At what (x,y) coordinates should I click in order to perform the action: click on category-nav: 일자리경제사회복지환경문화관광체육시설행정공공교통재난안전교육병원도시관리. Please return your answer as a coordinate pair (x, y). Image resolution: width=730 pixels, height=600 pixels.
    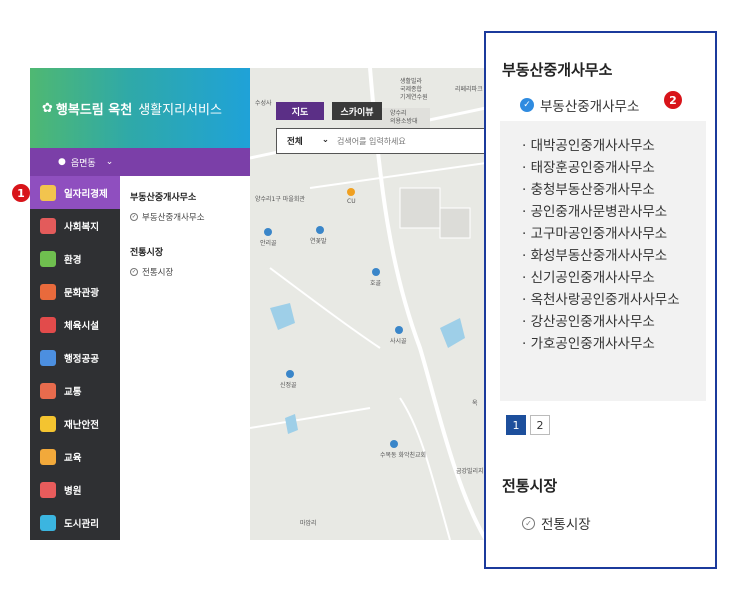
    Looking at the image, I should click on (75, 358).